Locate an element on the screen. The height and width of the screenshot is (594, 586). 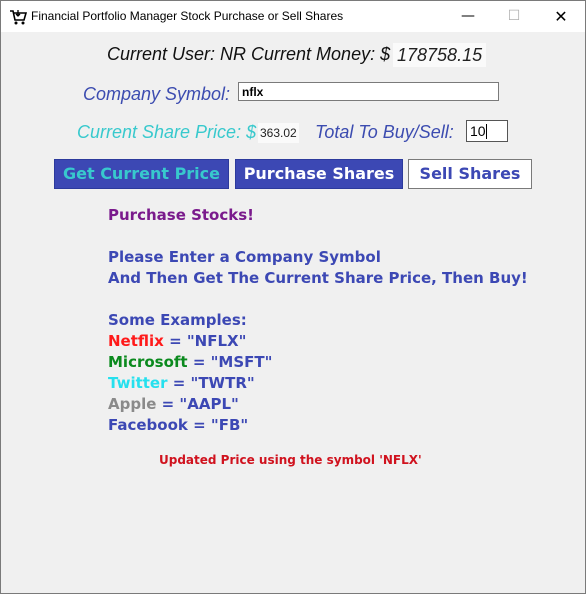
examples-heading: Some Examples: is located at coordinates (177, 320).